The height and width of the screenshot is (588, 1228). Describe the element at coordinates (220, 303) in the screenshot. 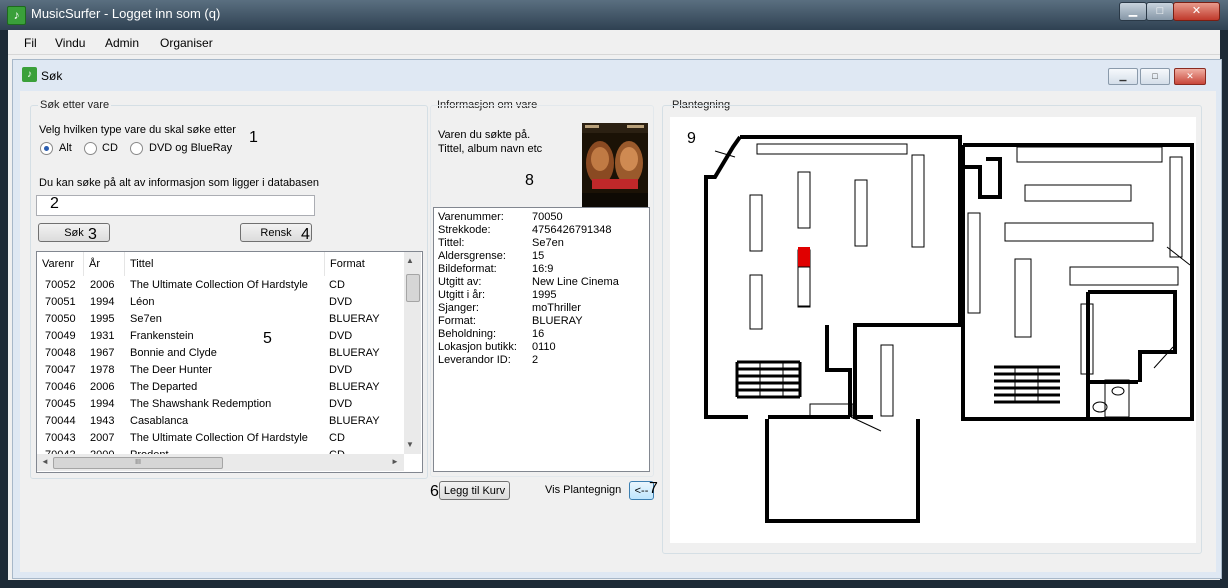

I see `table-row: 70051 1994 Léon DVD` at that location.